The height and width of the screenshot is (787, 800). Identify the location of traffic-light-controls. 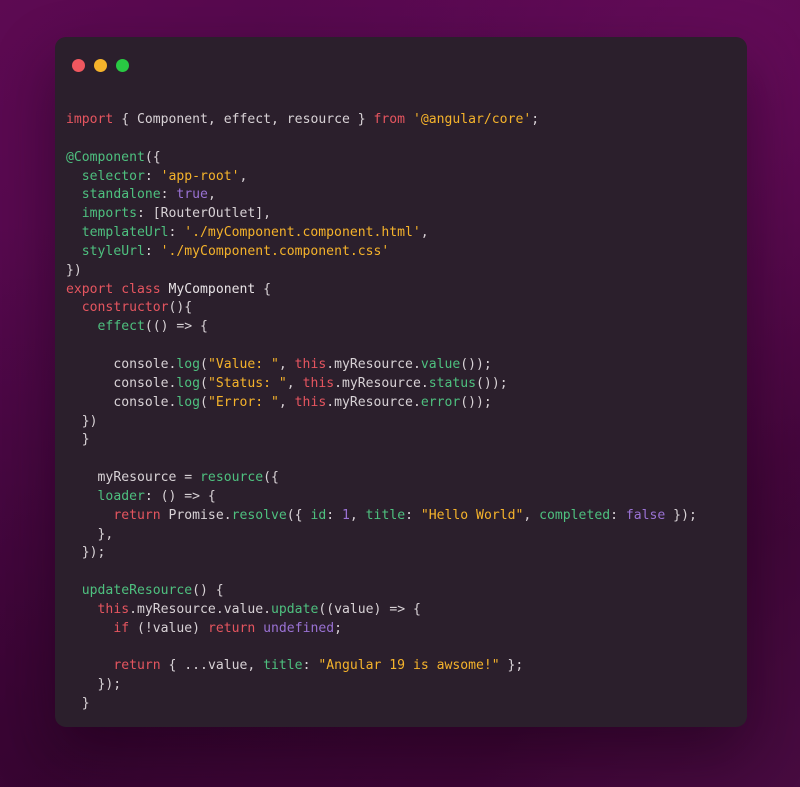
(409, 65).